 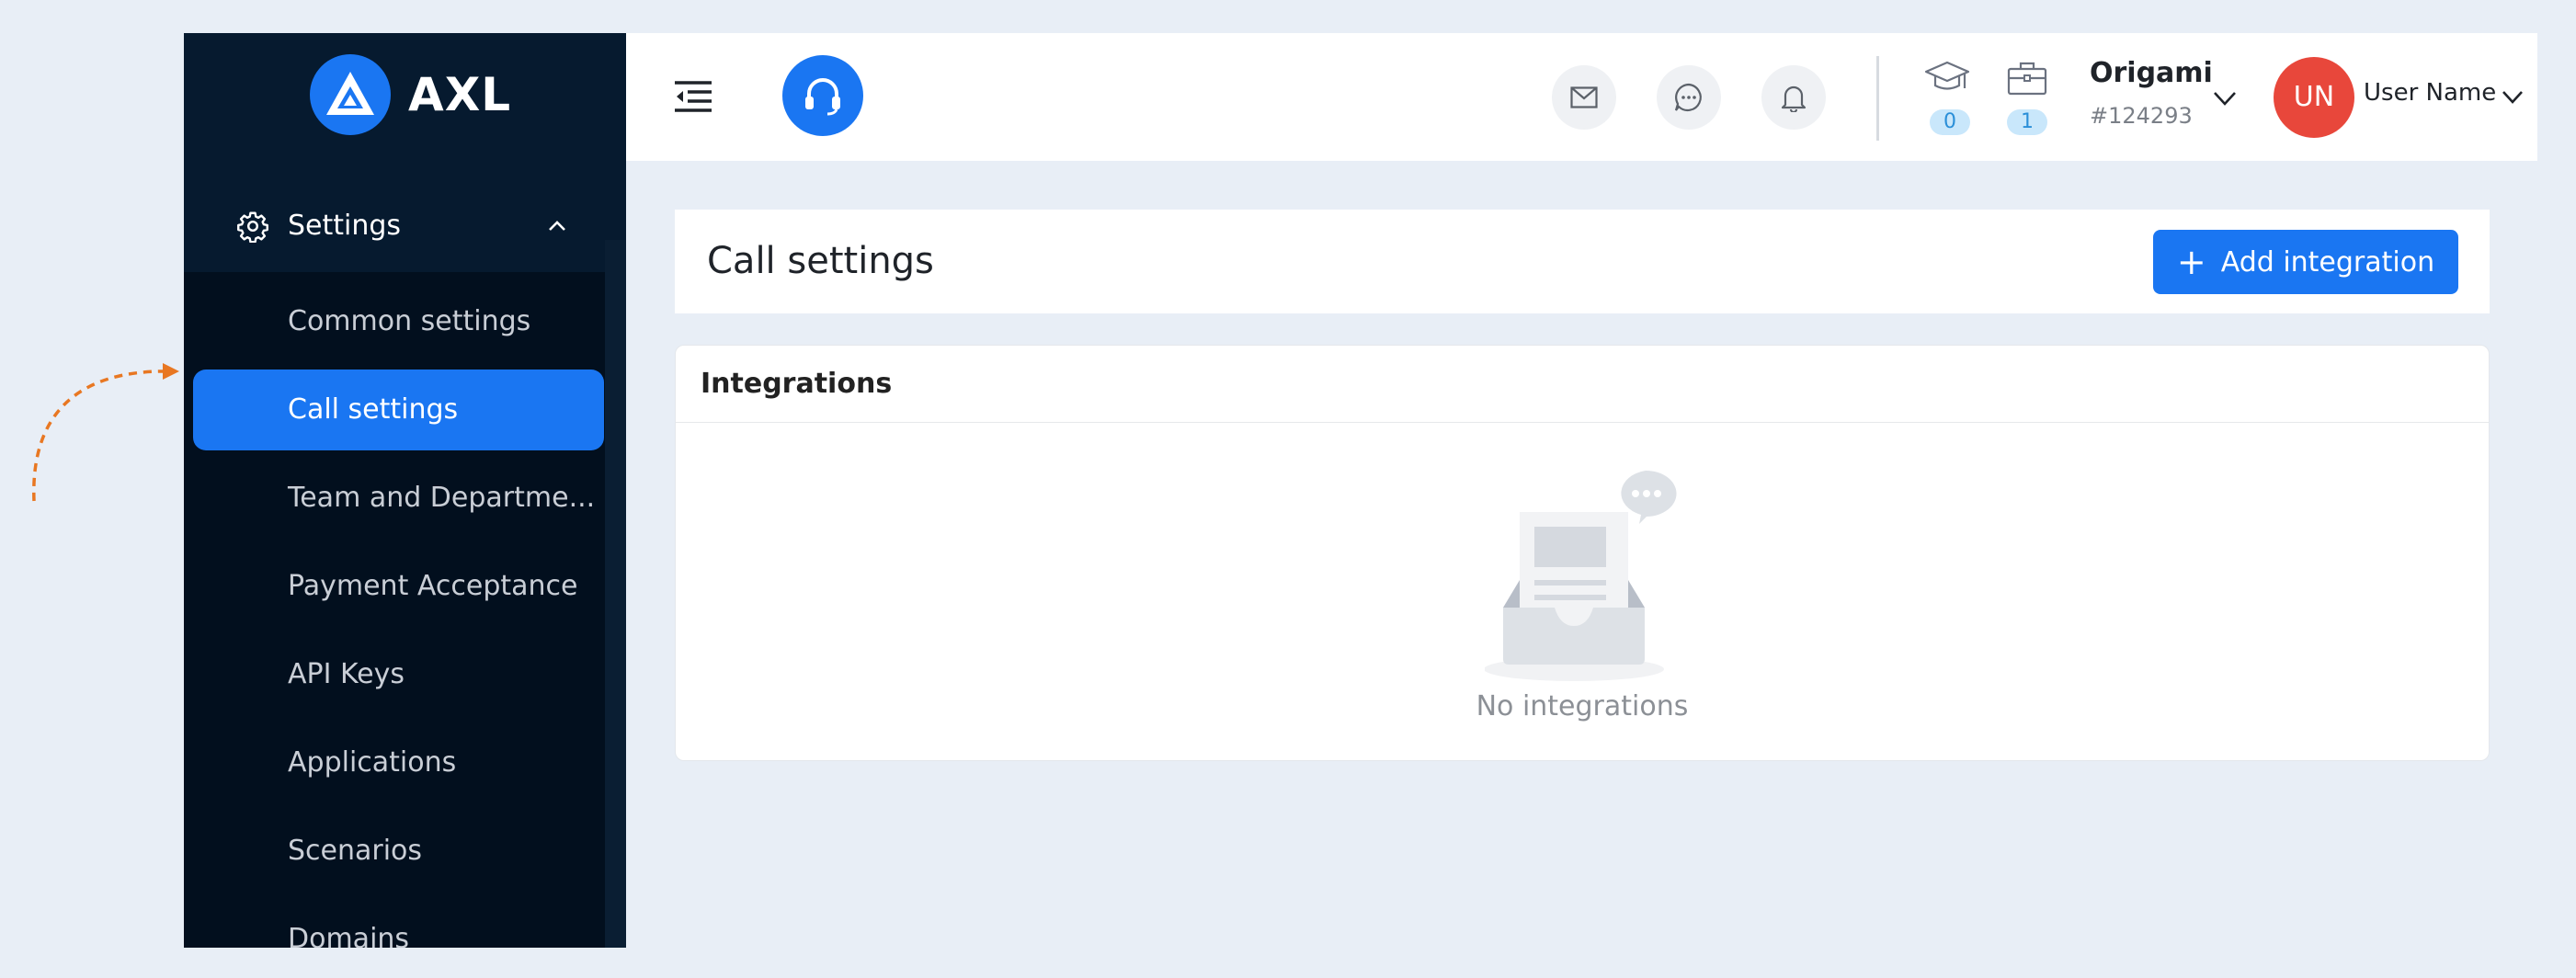 I want to click on chat-button, so click(x=1689, y=97).